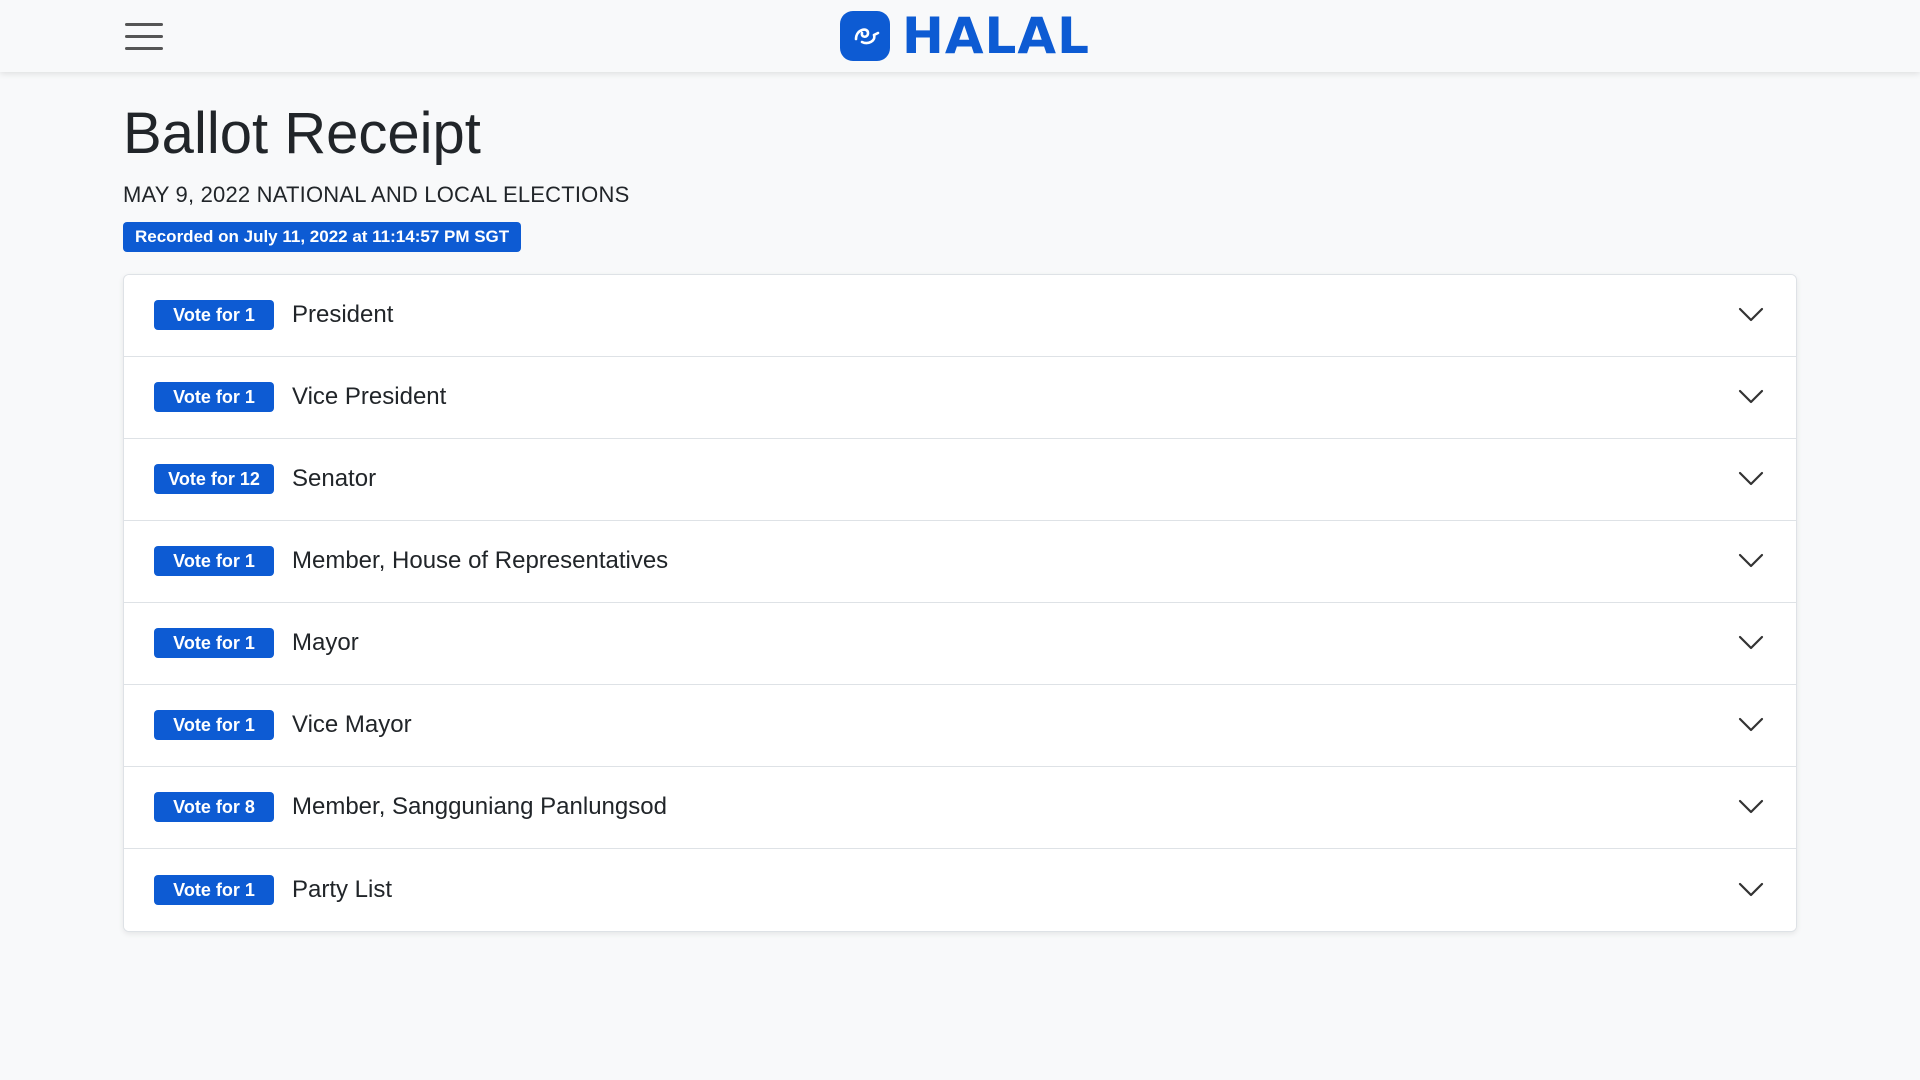 Image resolution: width=1920 pixels, height=1080 pixels. Describe the element at coordinates (352, 725) in the screenshot. I see `position-title: Vice Mayor` at that location.